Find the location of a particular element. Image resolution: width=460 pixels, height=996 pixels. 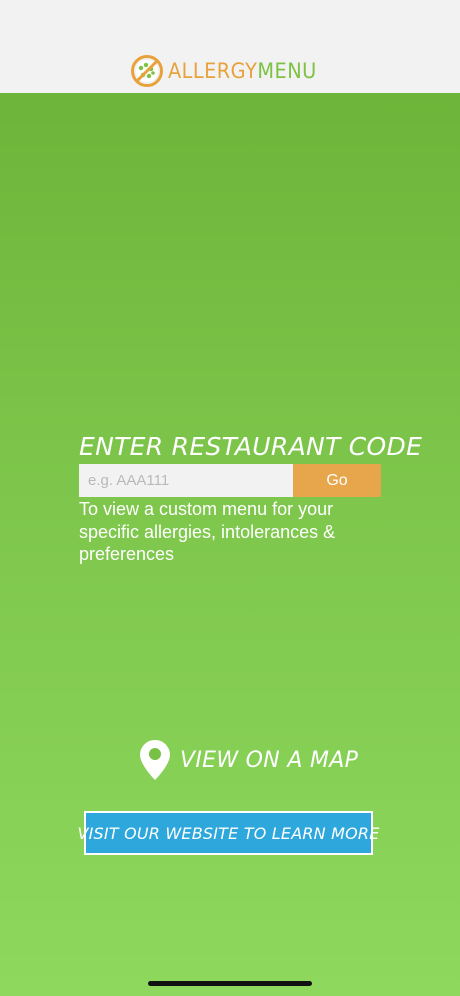

header: ALLERGYMENU is located at coordinates (230, 46).